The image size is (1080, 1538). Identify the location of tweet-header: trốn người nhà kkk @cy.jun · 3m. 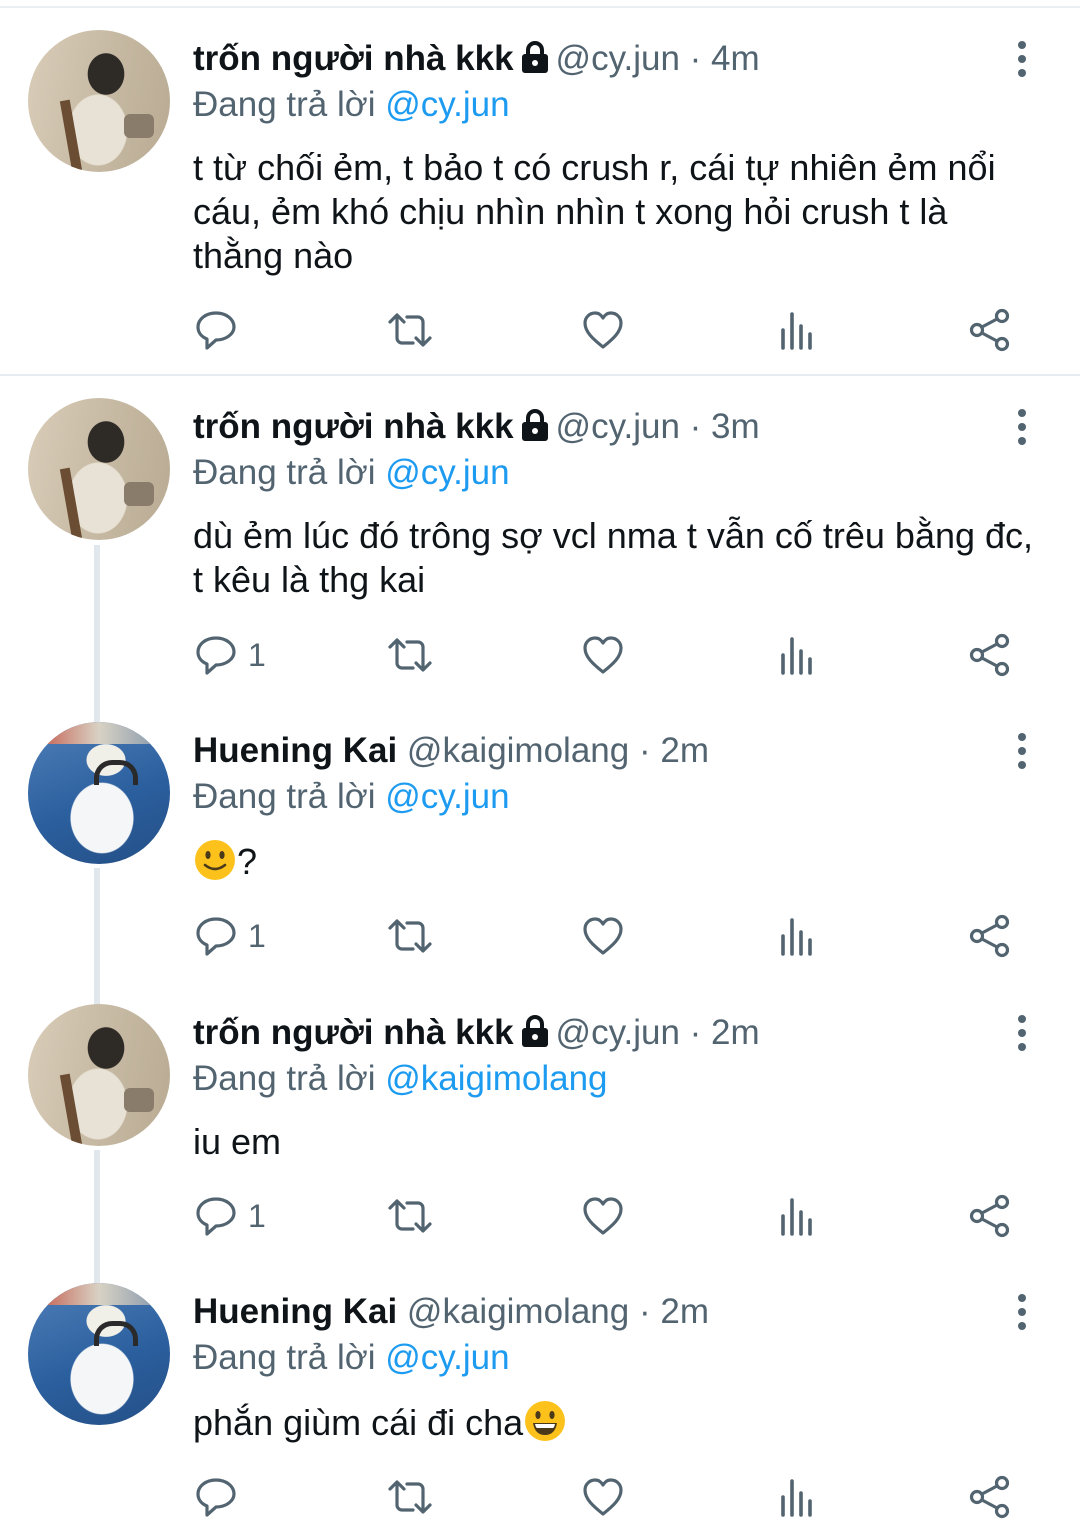
(476, 428).